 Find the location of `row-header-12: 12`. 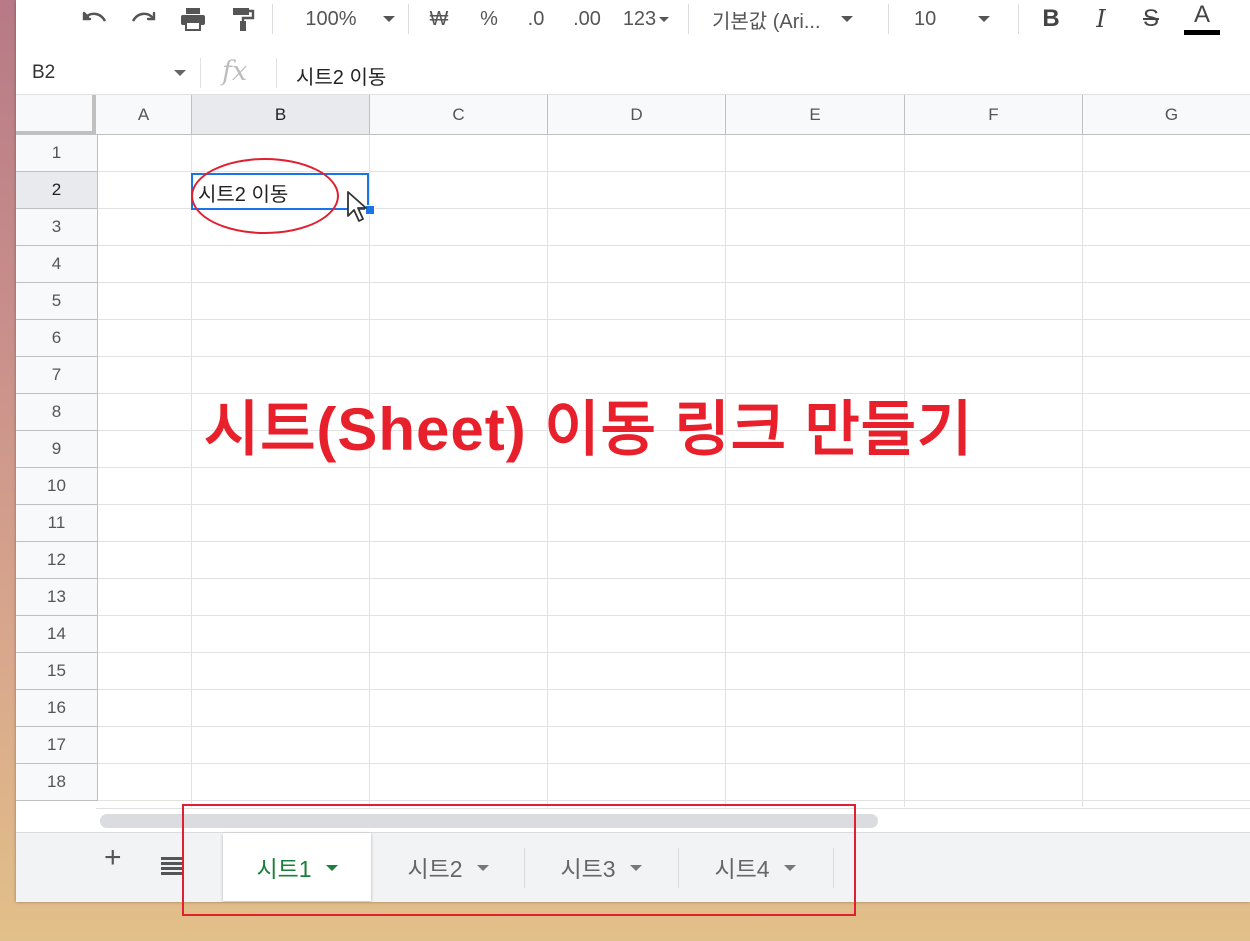

row-header-12: 12 is located at coordinates (57, 560).